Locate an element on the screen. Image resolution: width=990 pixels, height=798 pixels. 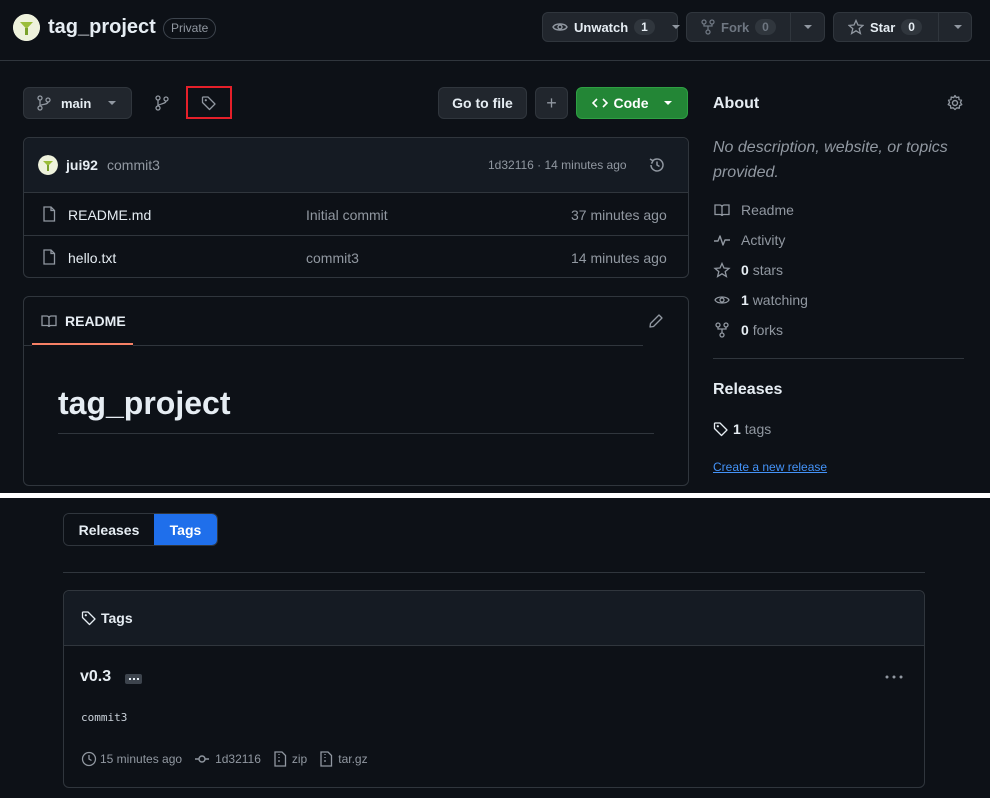
tags-label: tags is located at coordinates (758, 429).